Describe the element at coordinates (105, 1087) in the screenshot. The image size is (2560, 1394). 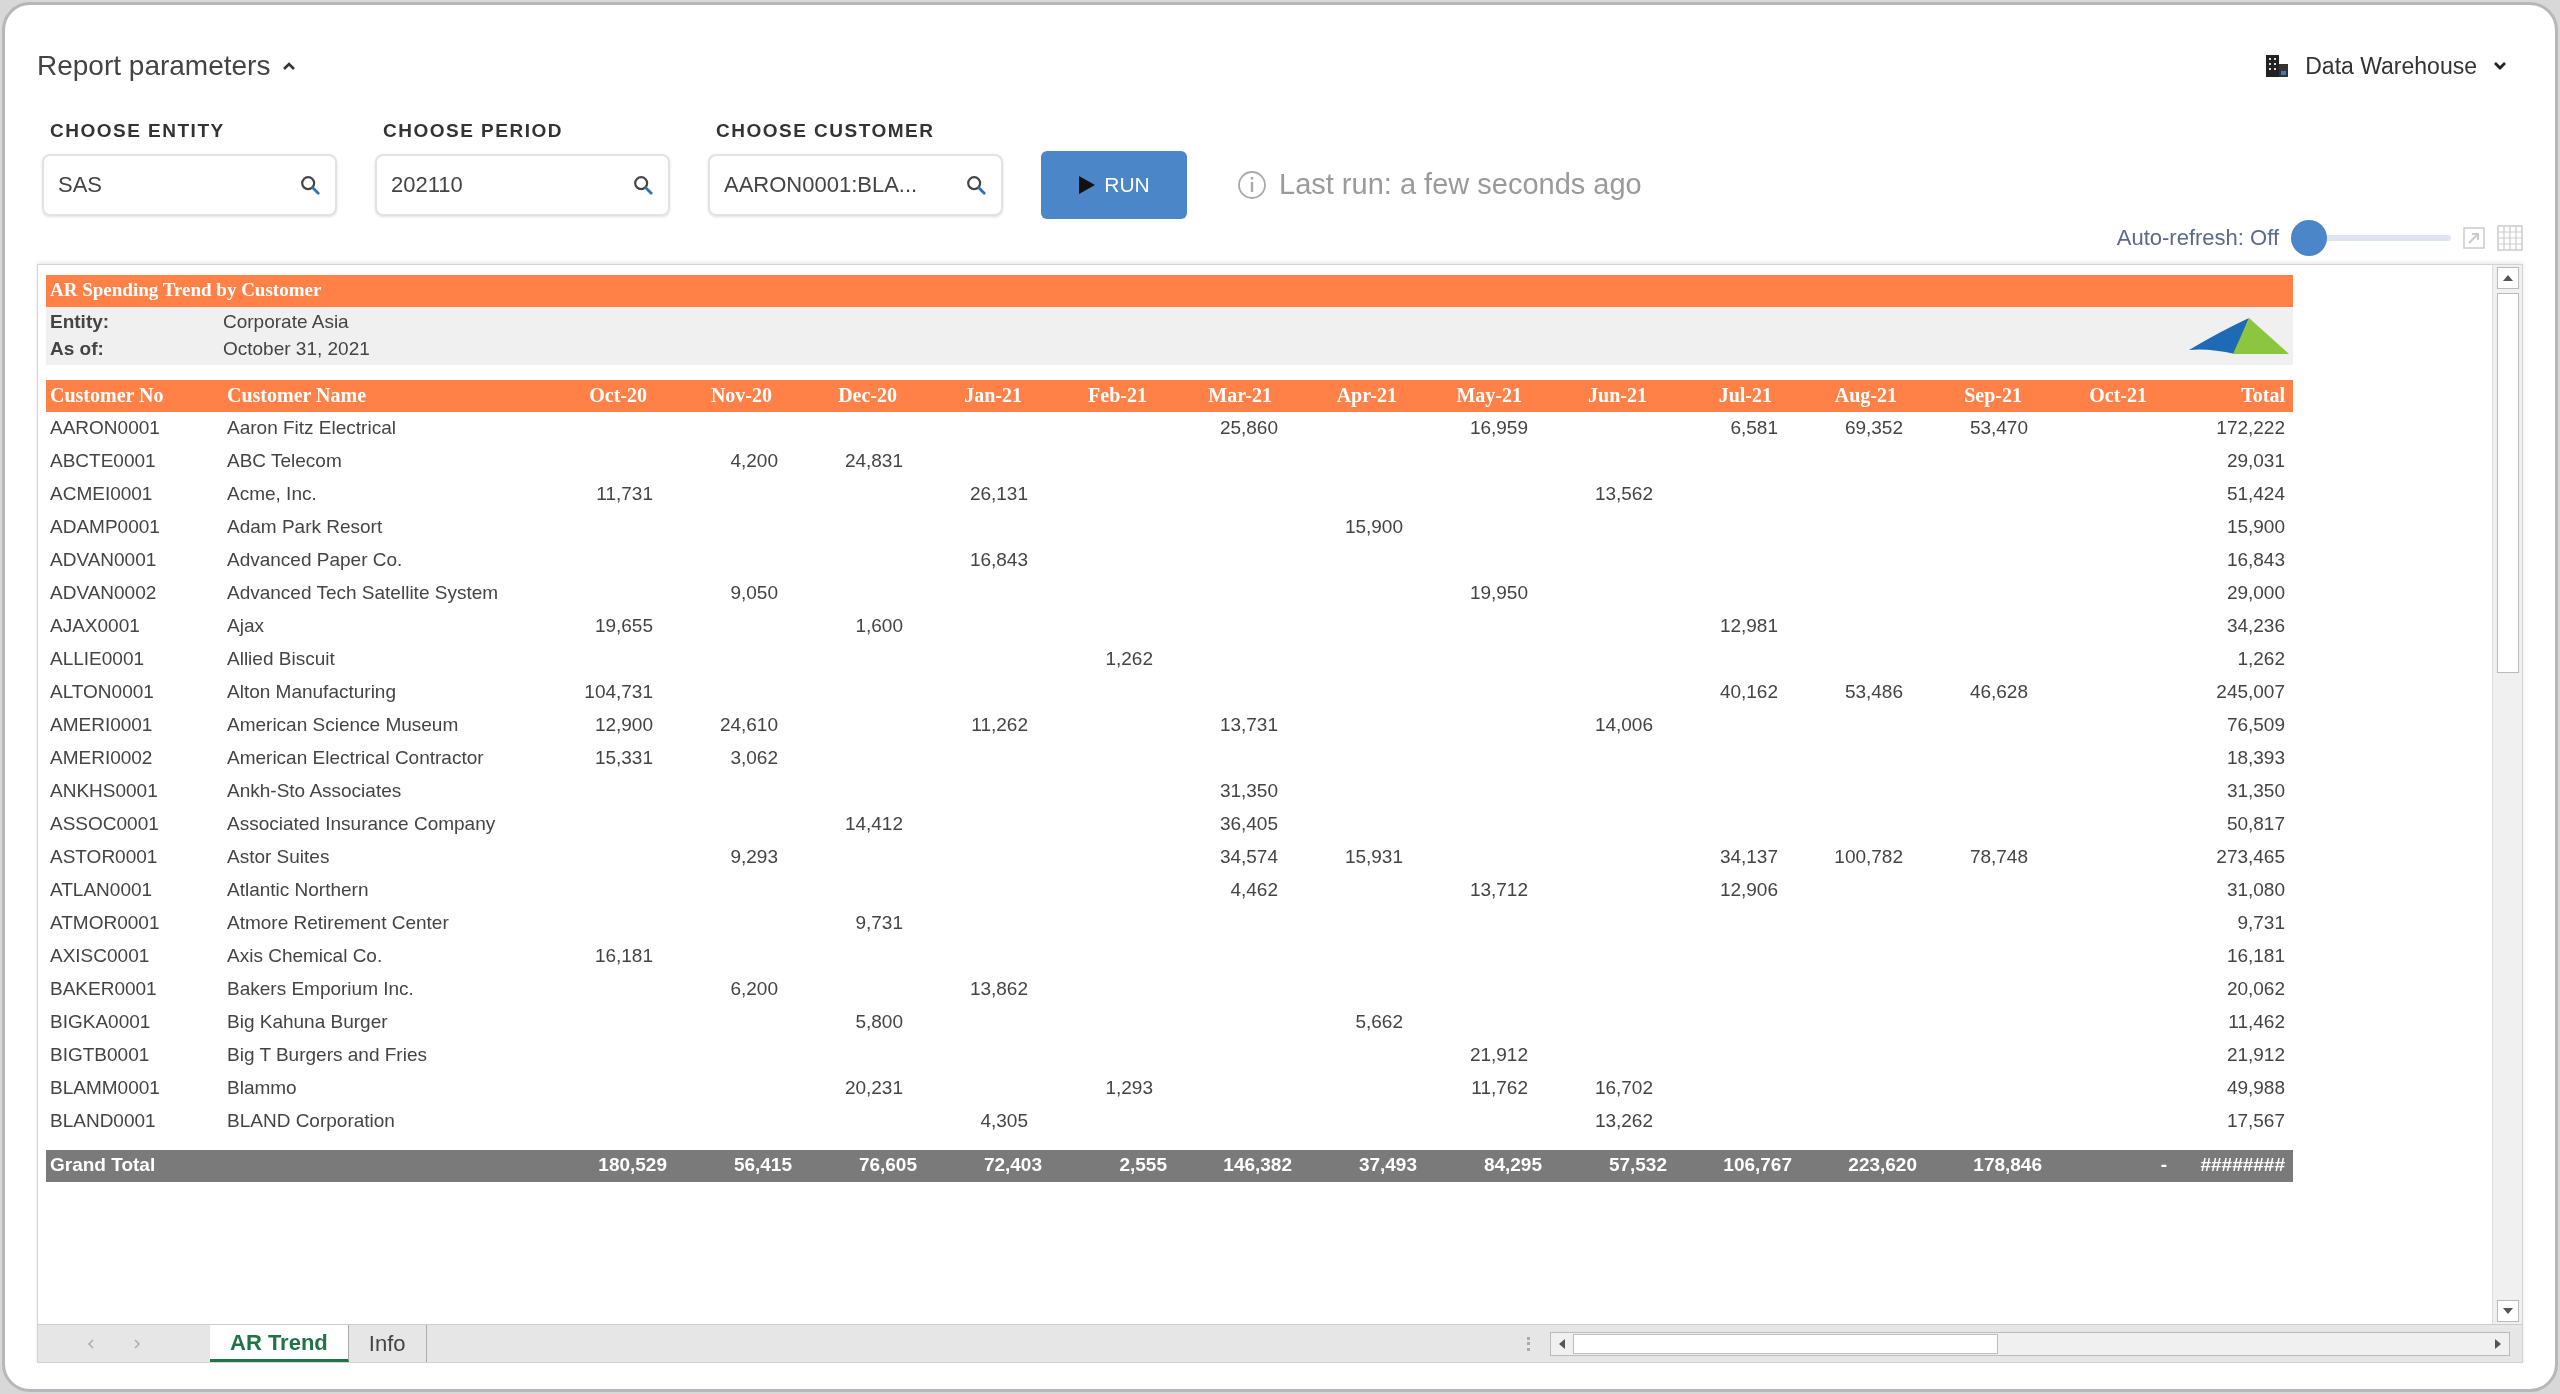
I see `table-cell: BLAMM0001` at that location.